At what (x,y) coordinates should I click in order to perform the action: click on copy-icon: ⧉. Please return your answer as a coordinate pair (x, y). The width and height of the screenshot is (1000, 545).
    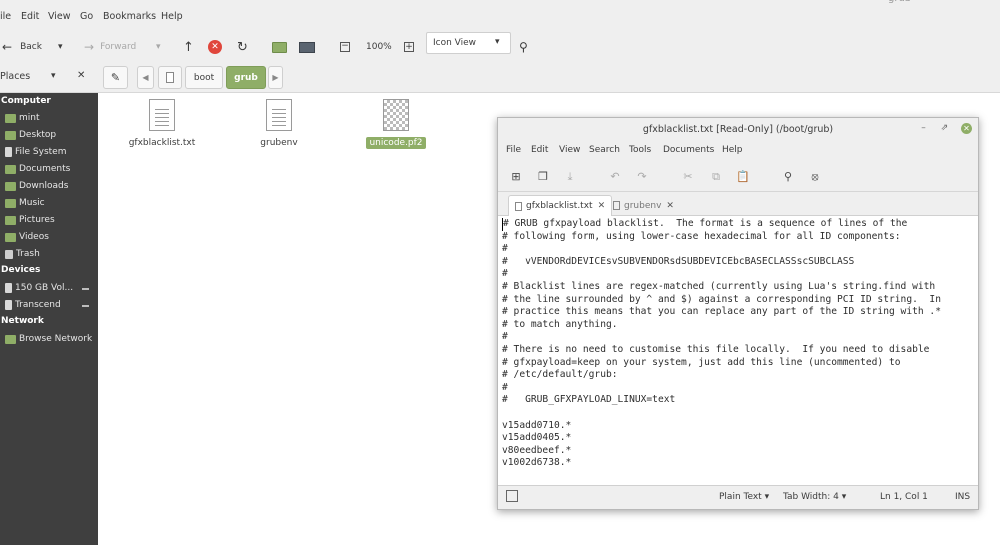
    Looking at the image, I should click on (716, 177).